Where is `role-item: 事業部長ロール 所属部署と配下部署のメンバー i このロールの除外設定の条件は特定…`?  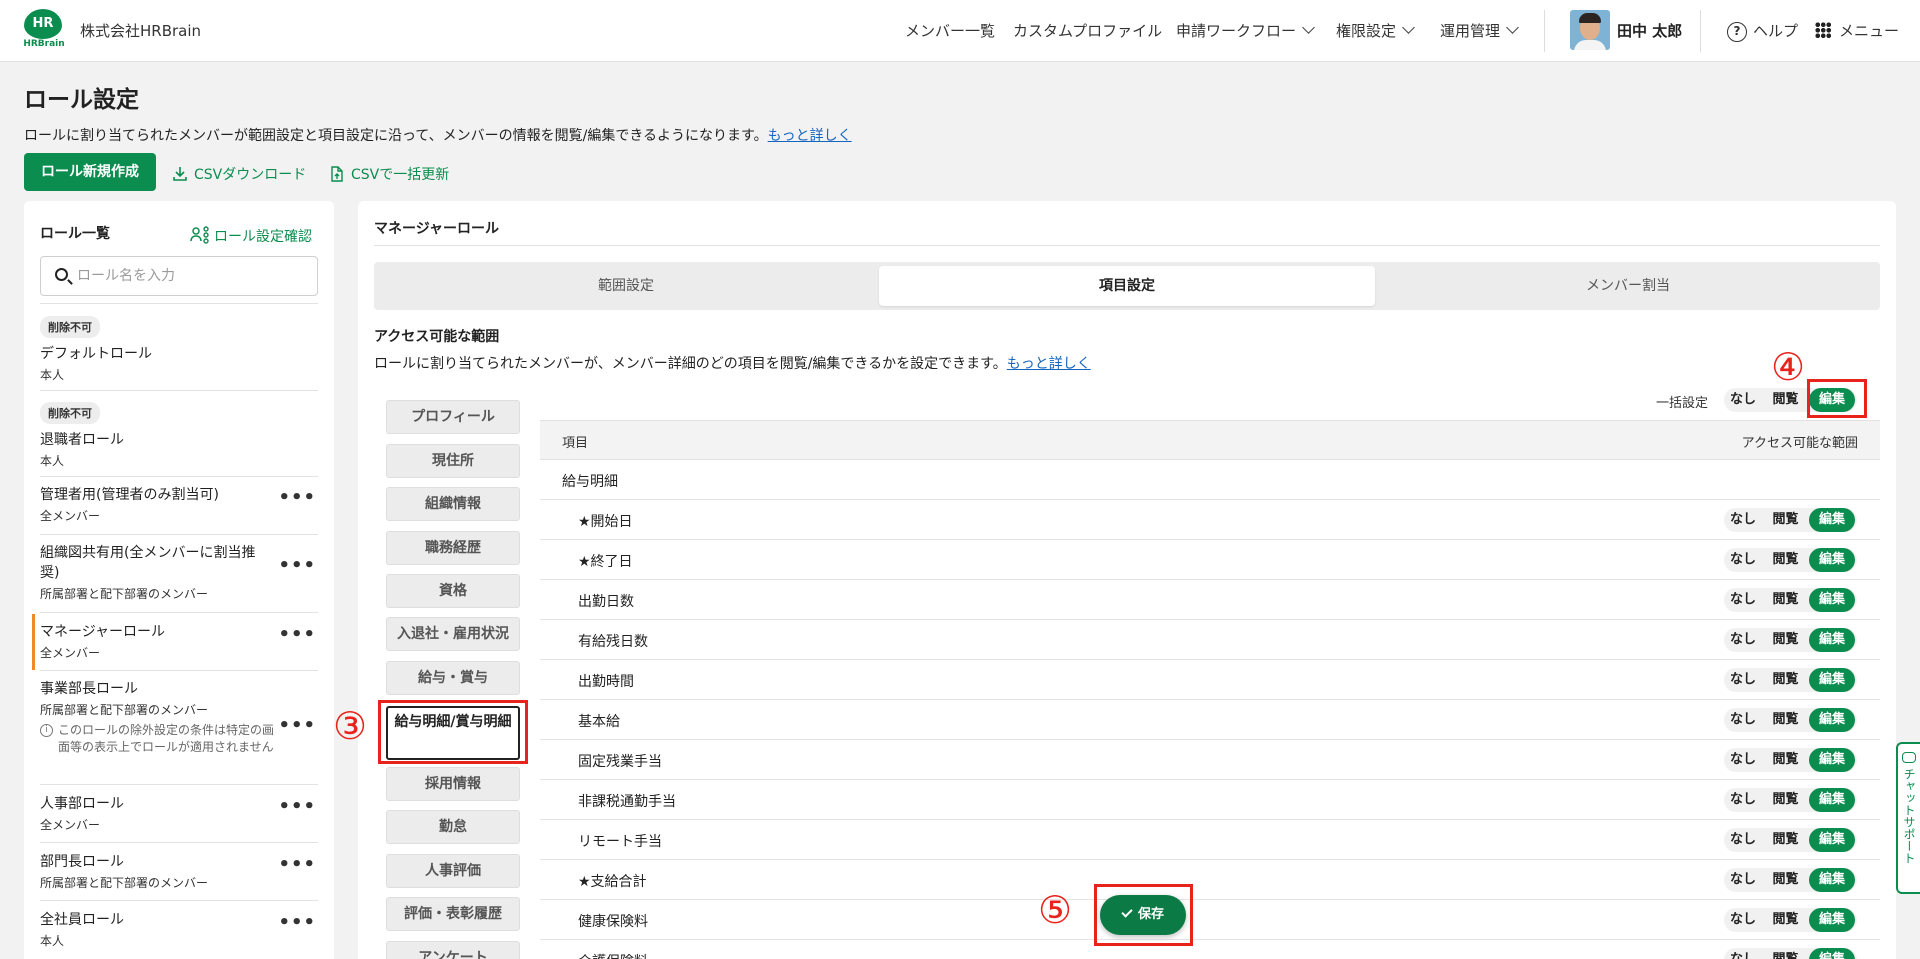 role-item: 事業部長ロール 所属部署と配下部署のメンバー i このロールの除外設定の条件は特定… is located at coordinates (179, 717).